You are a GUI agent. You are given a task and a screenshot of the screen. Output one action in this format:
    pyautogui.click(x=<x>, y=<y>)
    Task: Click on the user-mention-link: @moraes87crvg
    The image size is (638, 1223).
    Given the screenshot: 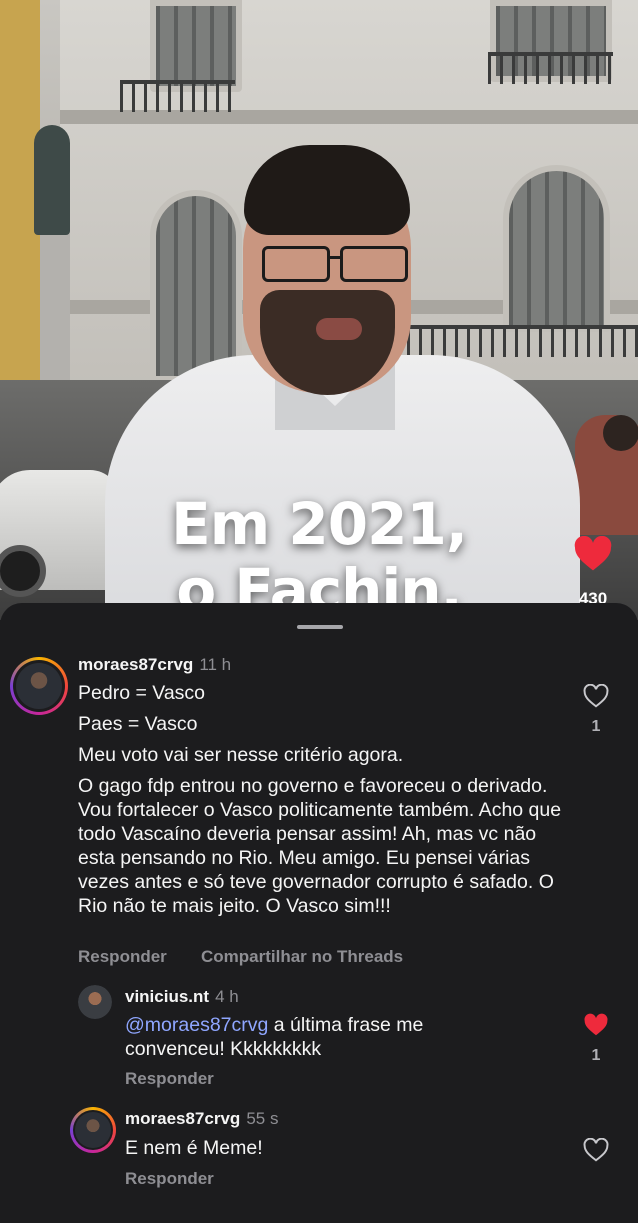 What is the action you would take?
    pyautogui.click(x=196, y=1025)
    